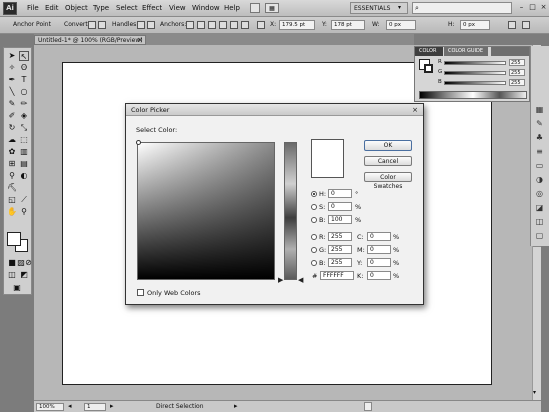 This screenshot has width=549, height=412. I want to click on screen-mode-icon: ▣, so click(17, 288).